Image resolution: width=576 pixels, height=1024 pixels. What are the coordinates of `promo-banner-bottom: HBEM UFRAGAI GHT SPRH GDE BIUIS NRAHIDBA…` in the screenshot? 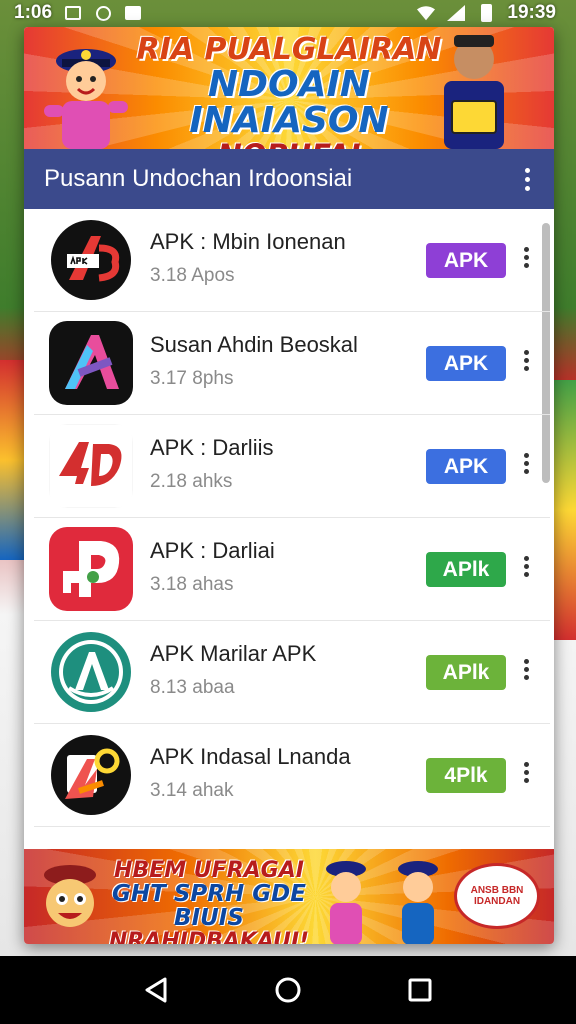 It's located at (289, 896).